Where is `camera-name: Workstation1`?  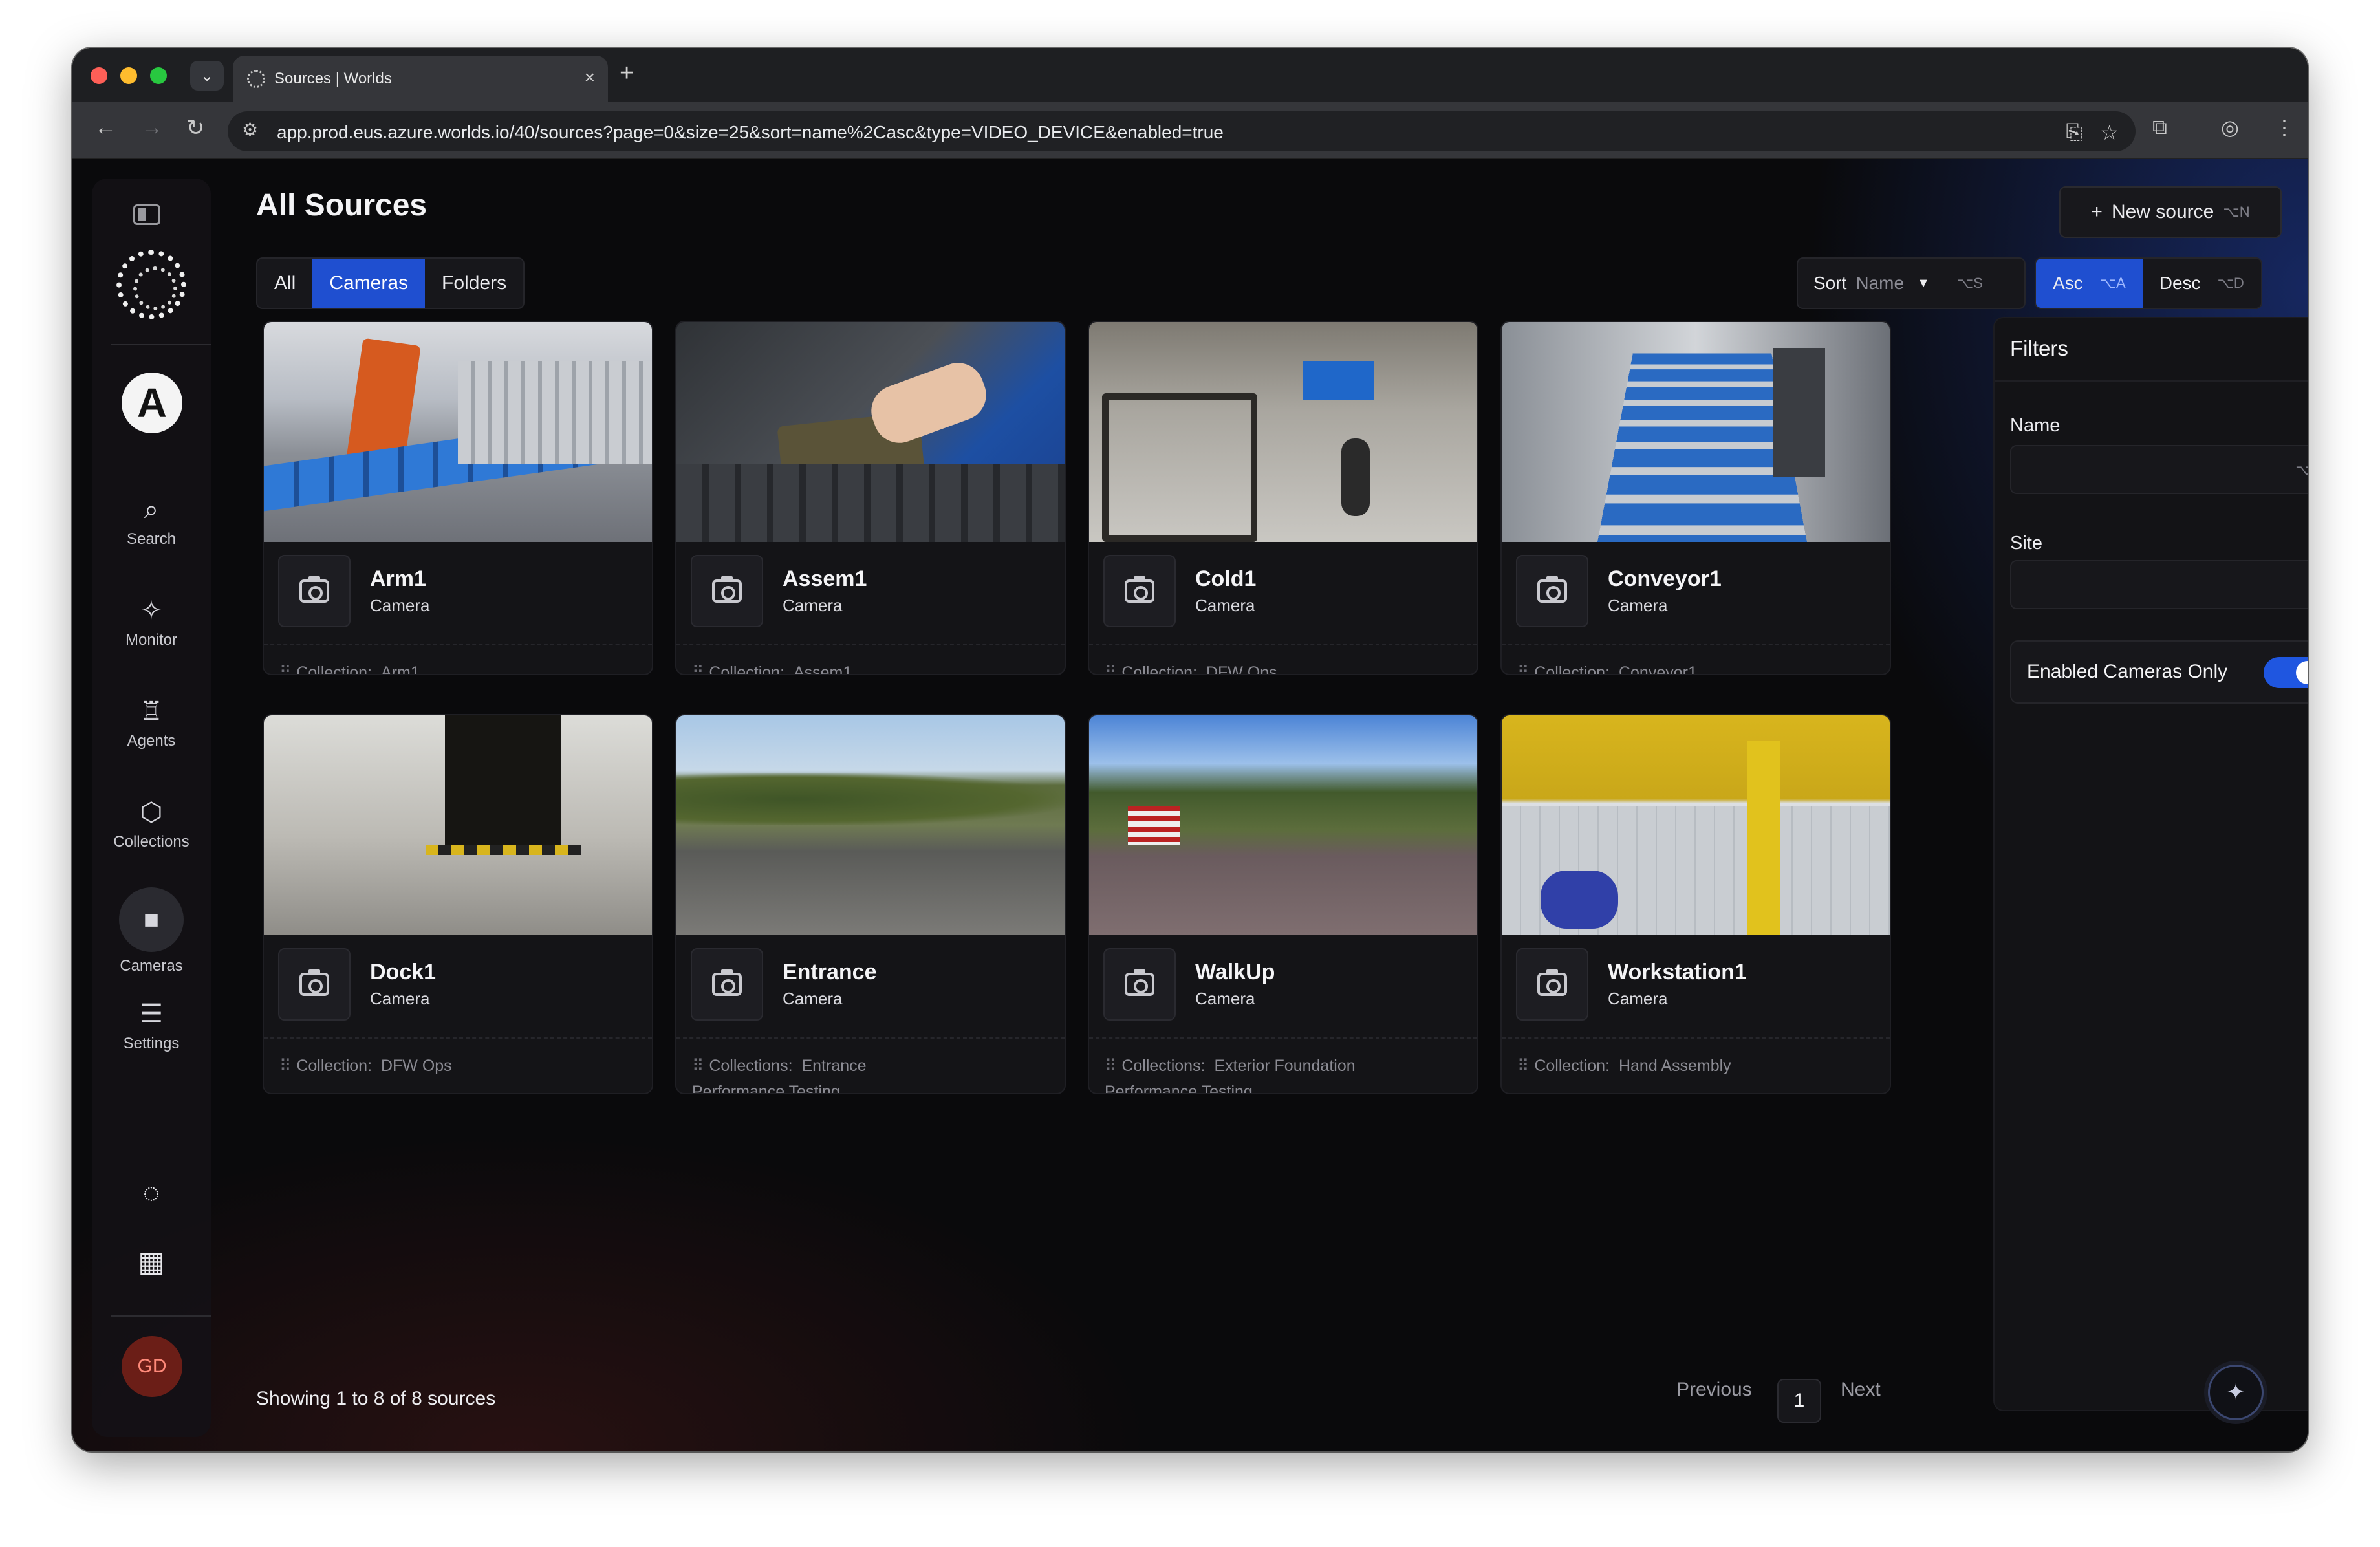
camera-name: Workstation1 is located at coordinates (1678, 972).